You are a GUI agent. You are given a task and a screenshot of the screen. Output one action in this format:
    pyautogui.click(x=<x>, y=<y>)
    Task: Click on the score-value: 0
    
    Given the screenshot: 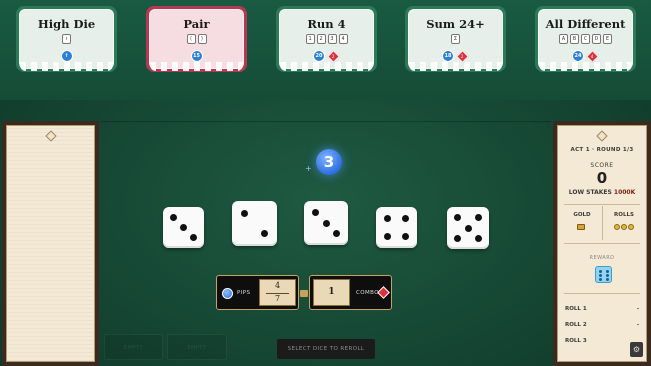 What is the action you would take?
    pyautogui.click(x=602, y=178)
    